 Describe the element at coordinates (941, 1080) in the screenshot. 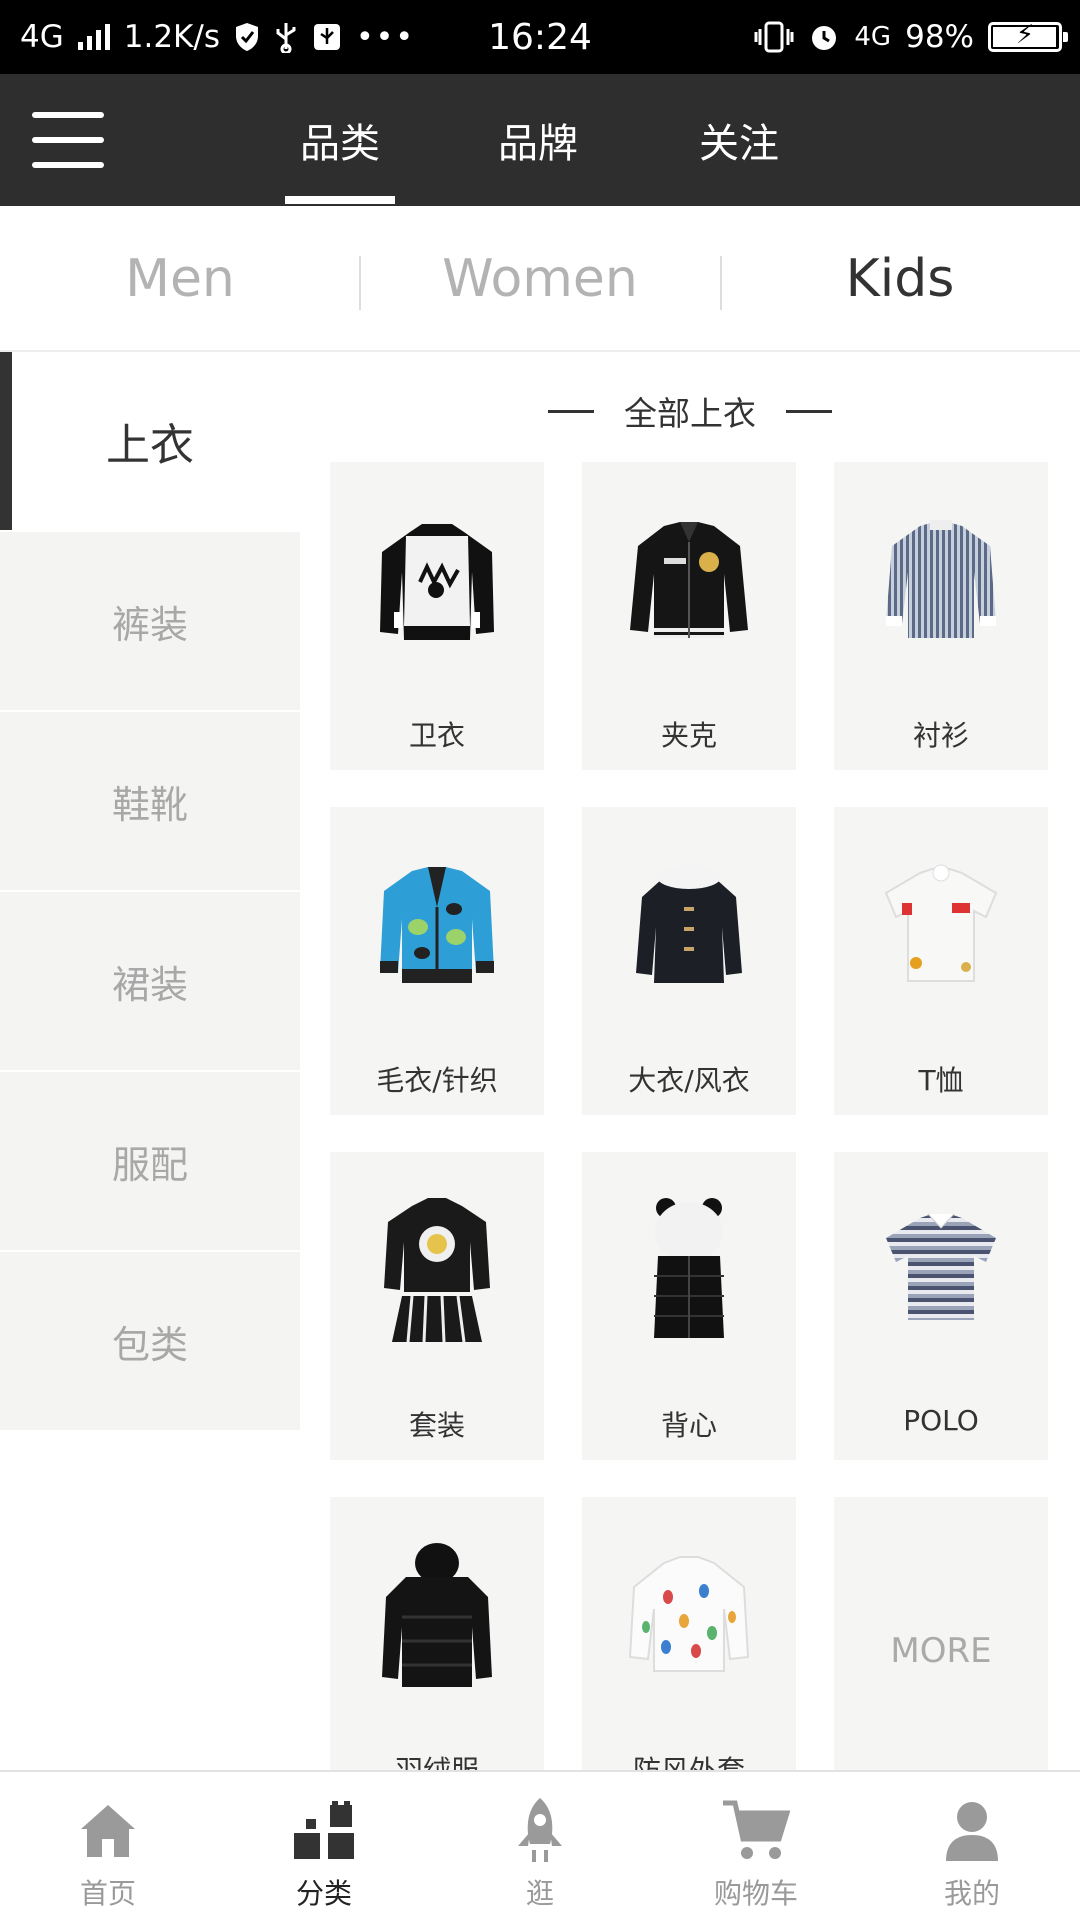

I see `category-label: T恤` at that location.